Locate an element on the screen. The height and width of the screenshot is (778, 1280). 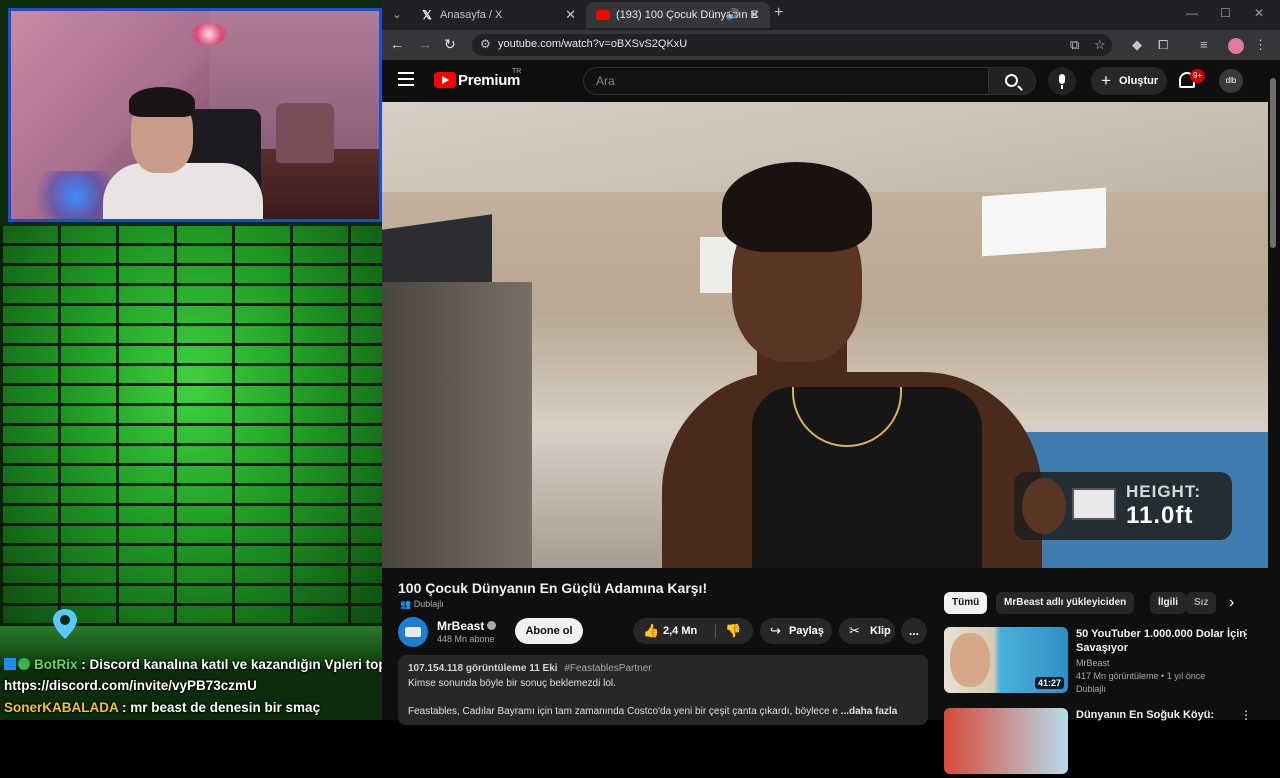
search-icon is located at coordinates (1011, 80).